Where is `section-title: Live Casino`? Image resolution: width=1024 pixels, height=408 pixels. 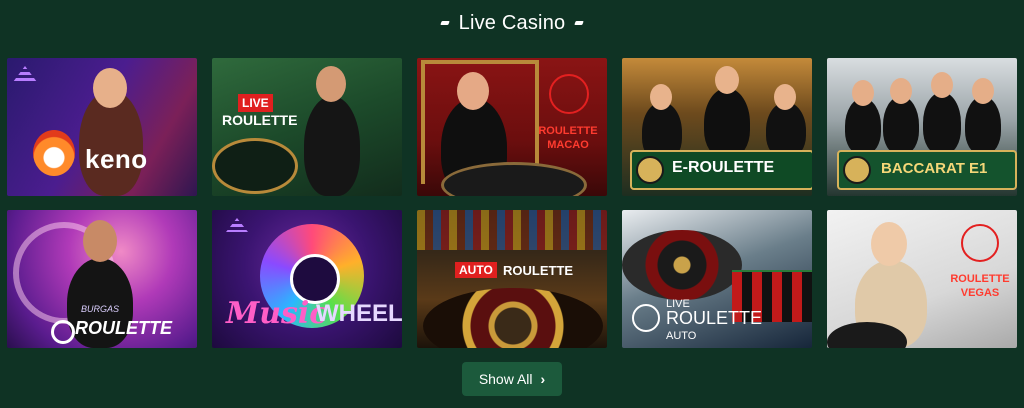 section-title: Live Casino is located at coordinates (512, 22).